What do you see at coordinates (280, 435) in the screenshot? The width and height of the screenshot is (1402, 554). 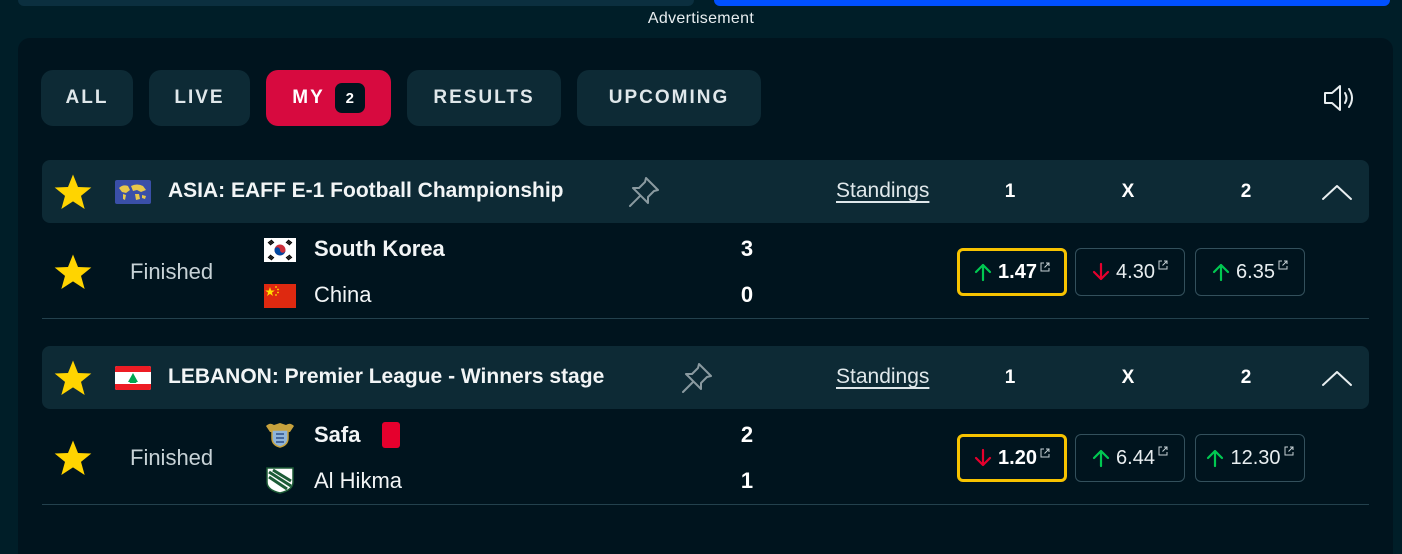 I see `safa-crest-icon` at bounding box center [280, 435].